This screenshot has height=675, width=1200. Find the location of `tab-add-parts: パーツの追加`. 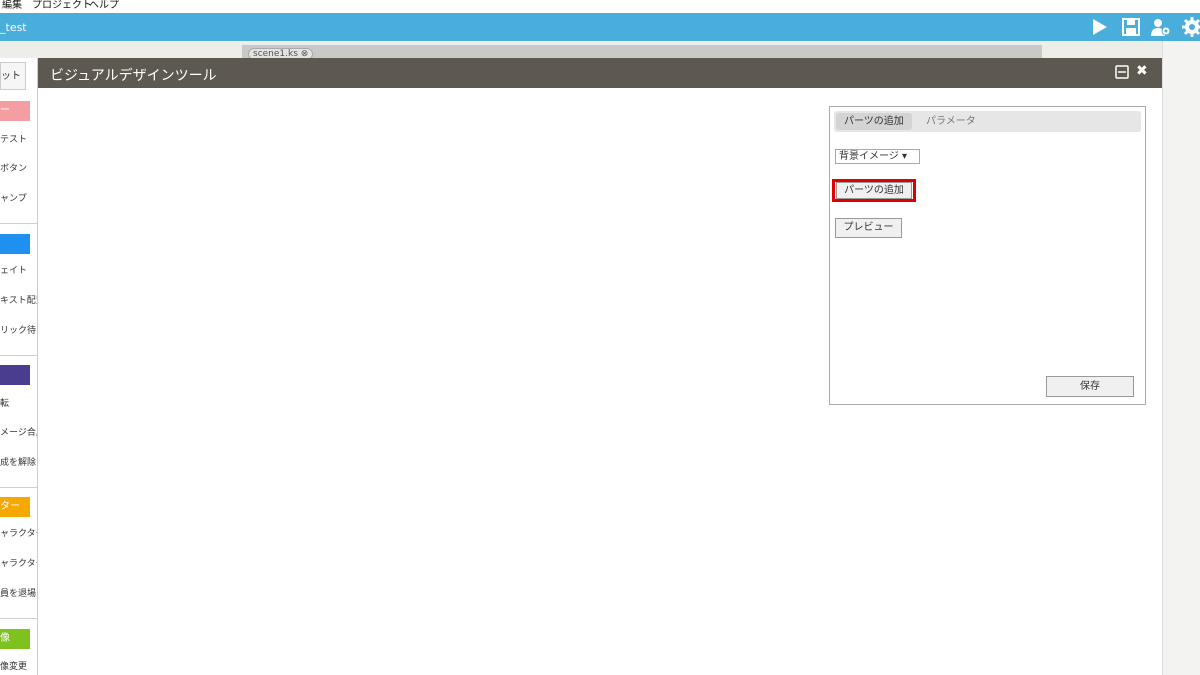

tab-add-parts: パーツの追加 is located at coordinates (874, 121).